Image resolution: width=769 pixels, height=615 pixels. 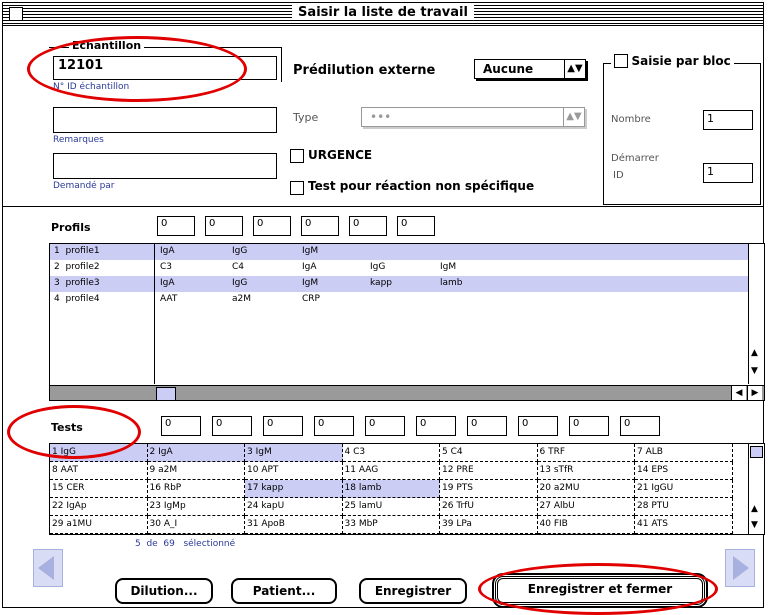 I want to click on test-cell: 25 lamU, so click(x=391, y=507).